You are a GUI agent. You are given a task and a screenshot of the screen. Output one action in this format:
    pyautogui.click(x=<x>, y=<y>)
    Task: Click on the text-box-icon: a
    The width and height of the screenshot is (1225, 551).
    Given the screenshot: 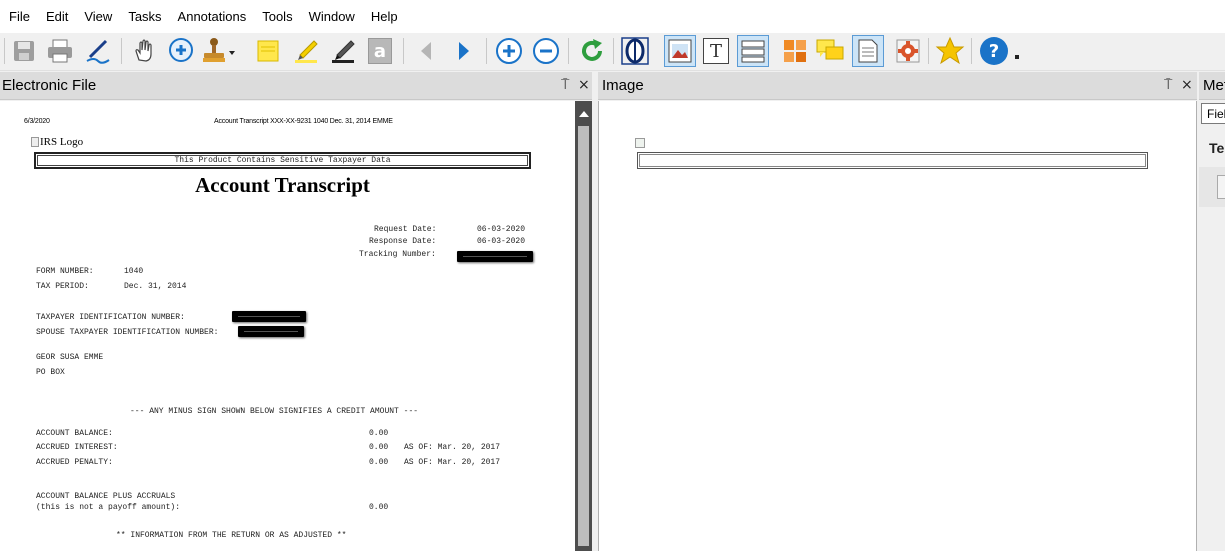 What is the action you would take?
    pyautogui.click(x=380, y=51)
    